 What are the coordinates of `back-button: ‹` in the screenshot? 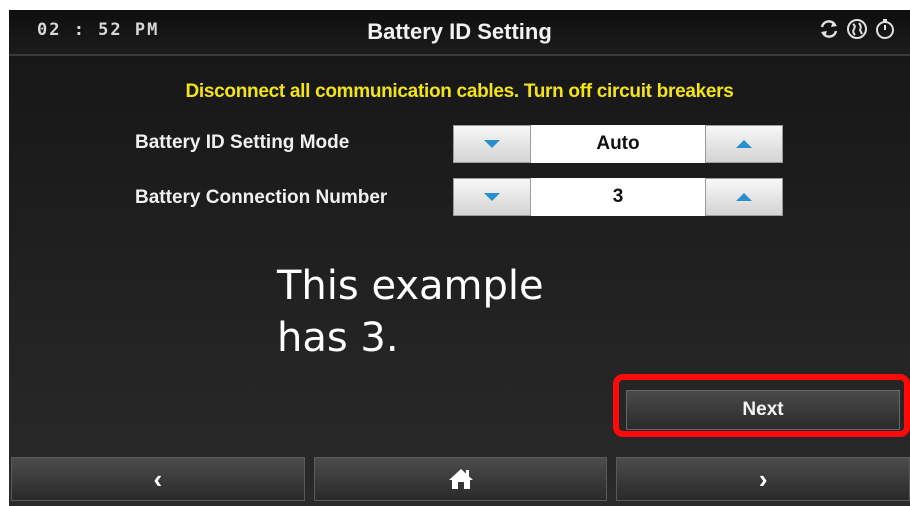 It's located at (158, 479).